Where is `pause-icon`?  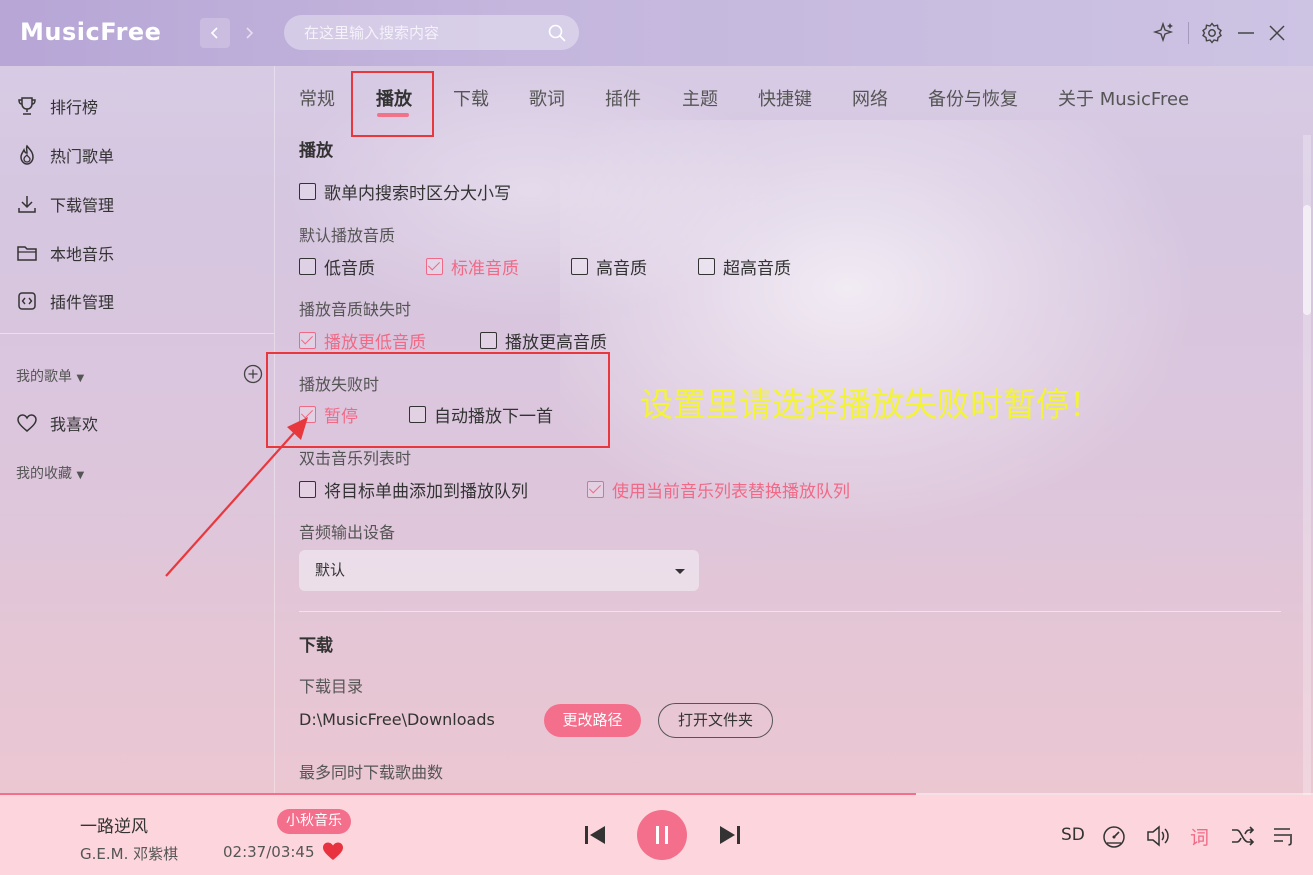
pause-icon is located at coordinates (662, 835).